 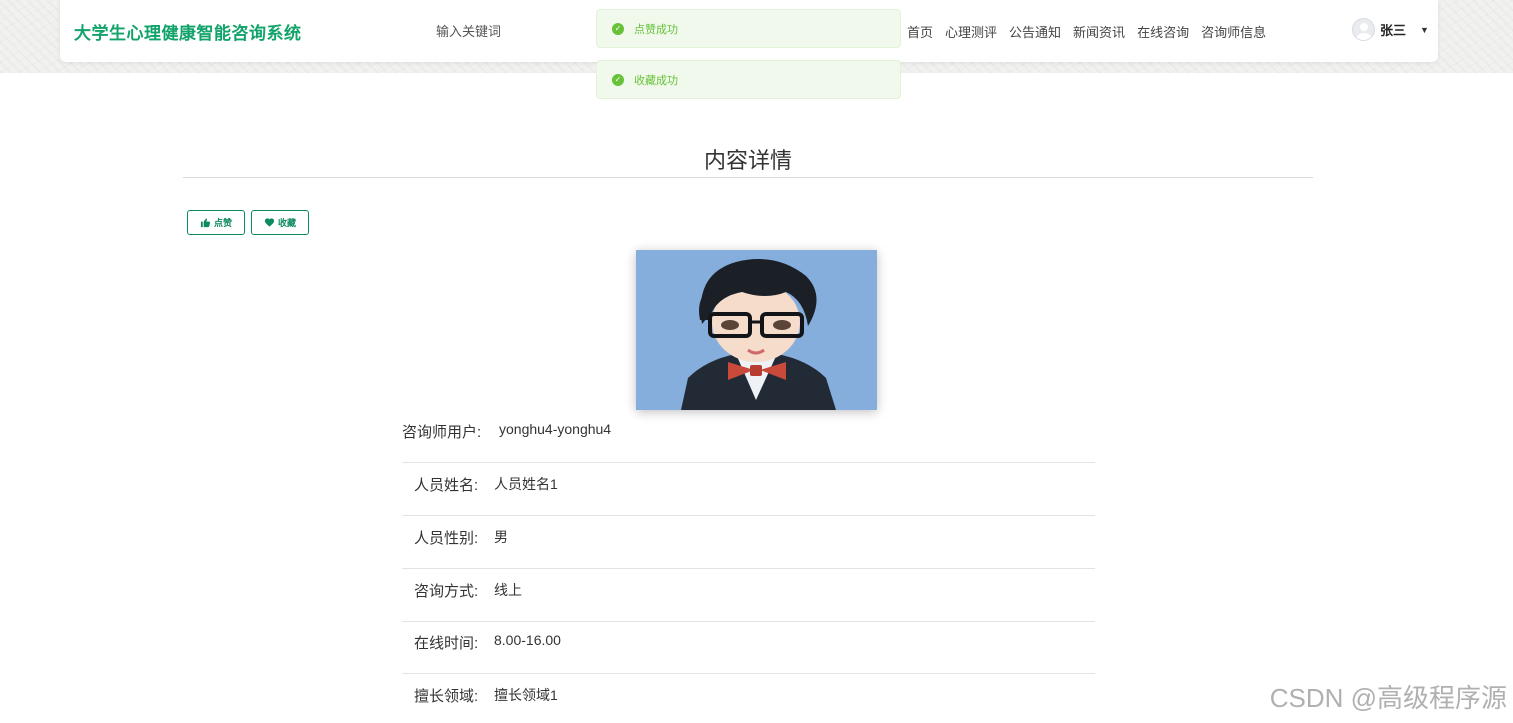 What do you see at coordinates (747, 160) in the screenshot?
I see `page-title: 内容详情` at bounding box center [747, 160].